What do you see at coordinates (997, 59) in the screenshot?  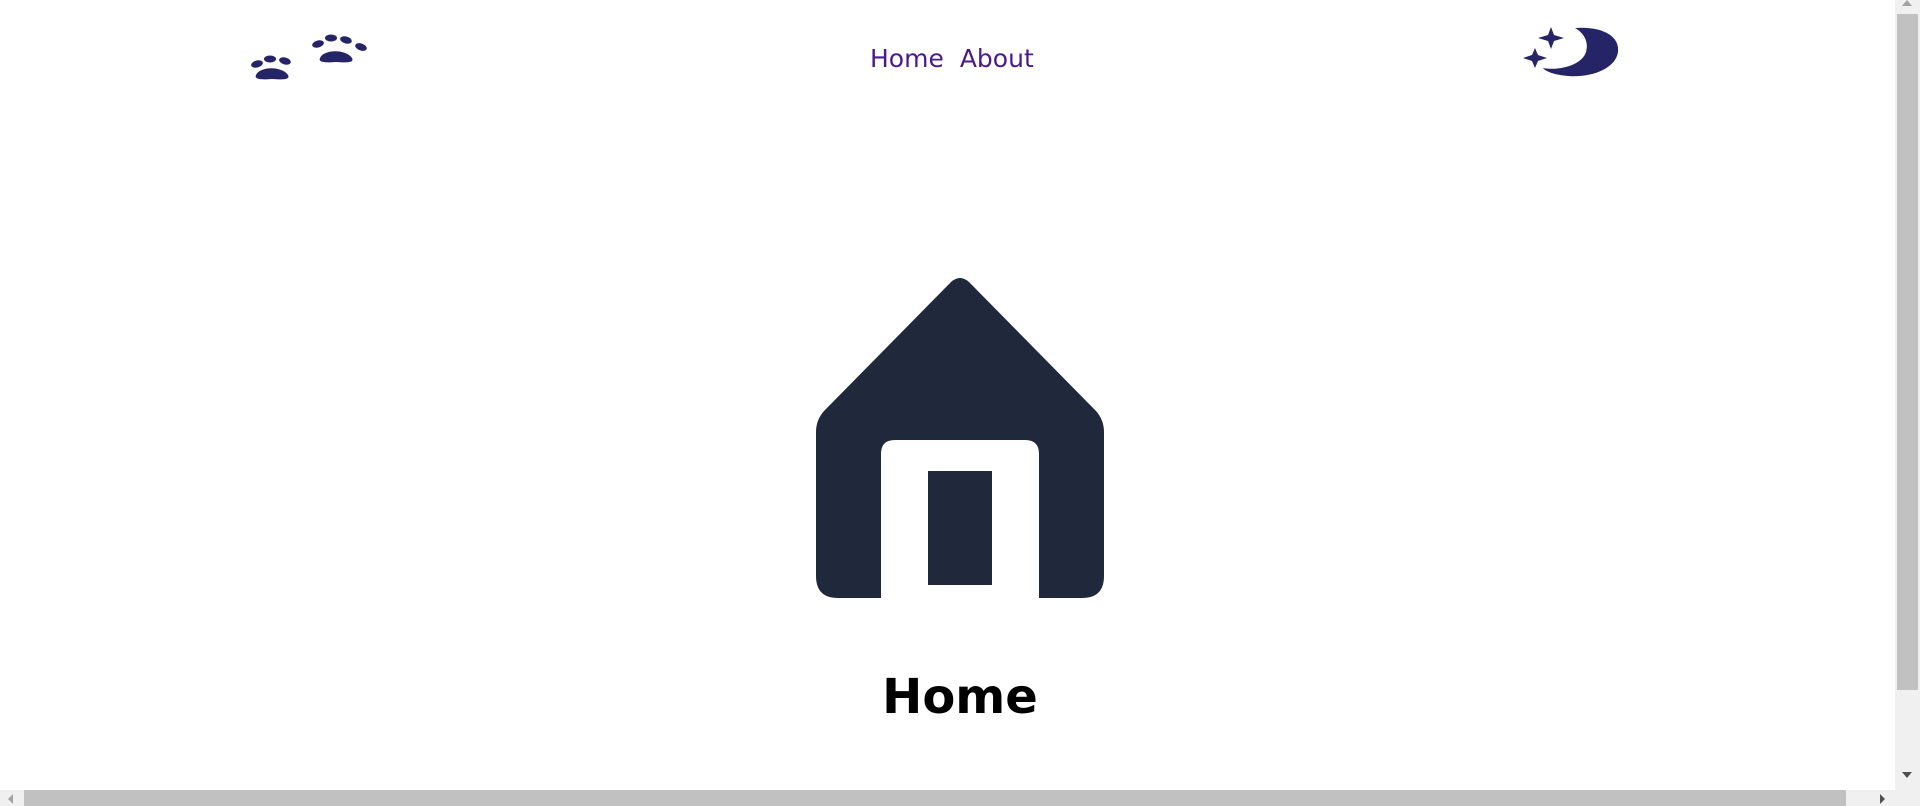 I see `nav-link-about: About` at bounding box center [997, 59].